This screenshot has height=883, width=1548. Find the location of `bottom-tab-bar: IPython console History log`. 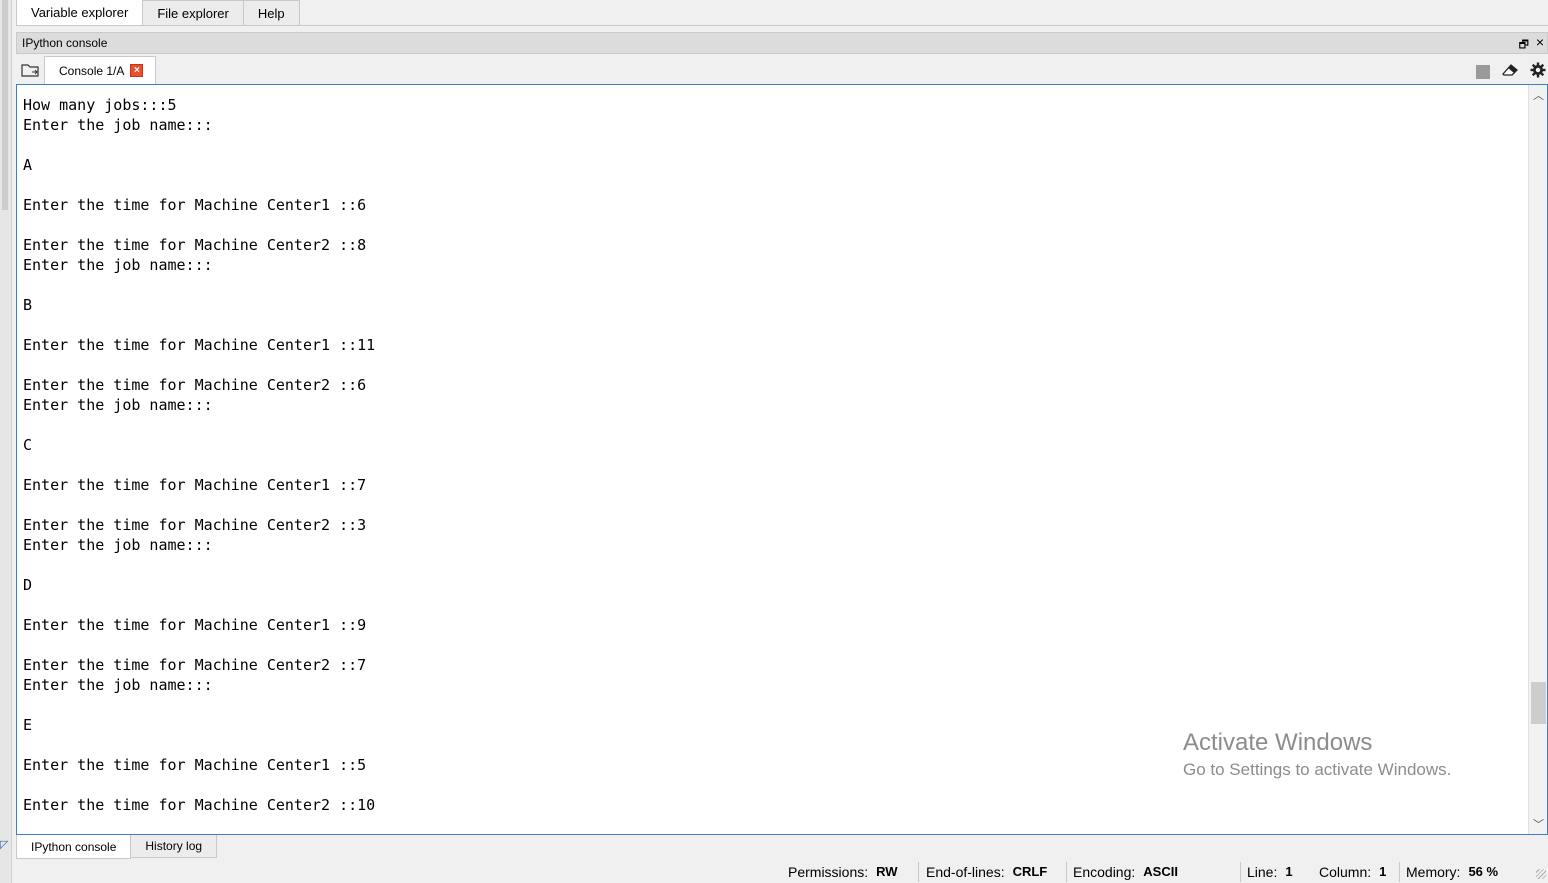

bottom-tab-bar: IPython console History log is located at coordinates (117, 847).